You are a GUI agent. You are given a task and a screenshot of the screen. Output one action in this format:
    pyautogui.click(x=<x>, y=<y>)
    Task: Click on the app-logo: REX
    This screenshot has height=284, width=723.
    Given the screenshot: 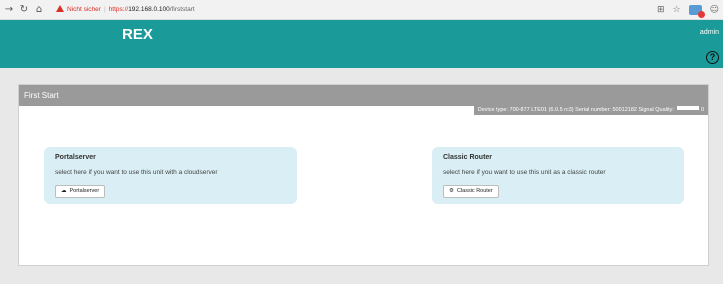 What is the action you would take?
    pyautogui.click(x=137, y=34)
    